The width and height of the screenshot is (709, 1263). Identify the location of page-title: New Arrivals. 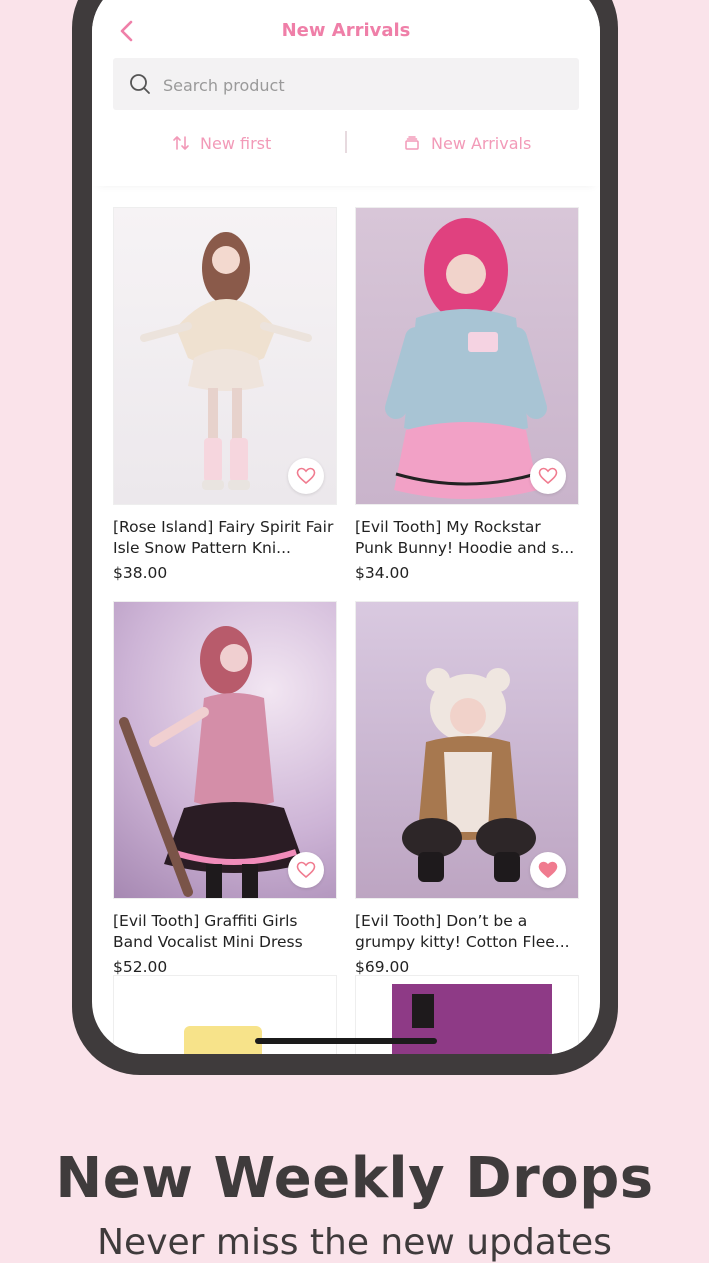
(346, 30).